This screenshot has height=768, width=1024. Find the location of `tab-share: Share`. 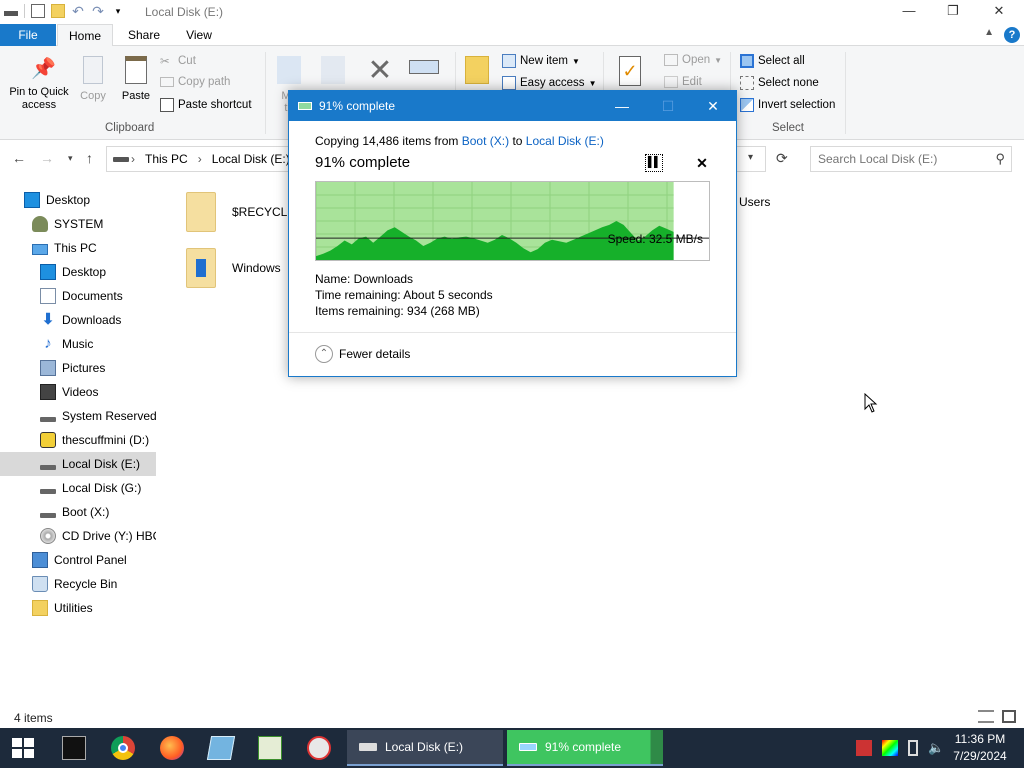

tab-share: Share is located at coordinates (144, 35).